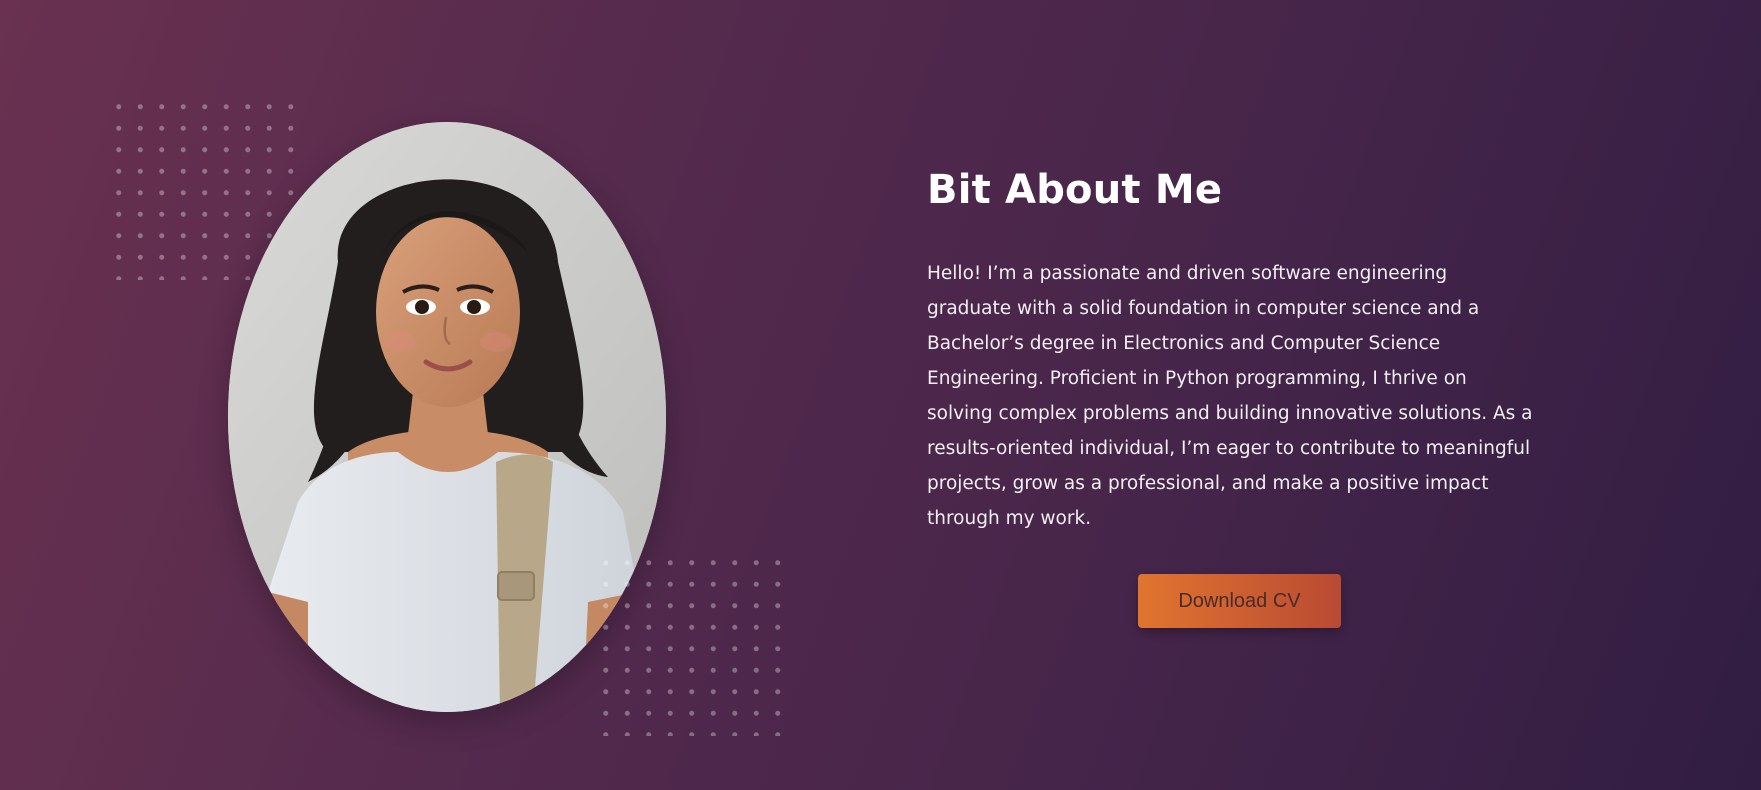  What do you see at coordinates (691, 644) in the screenshot?
I see `dot-grid-decoration-bottom` at bounding box center [691, 644].